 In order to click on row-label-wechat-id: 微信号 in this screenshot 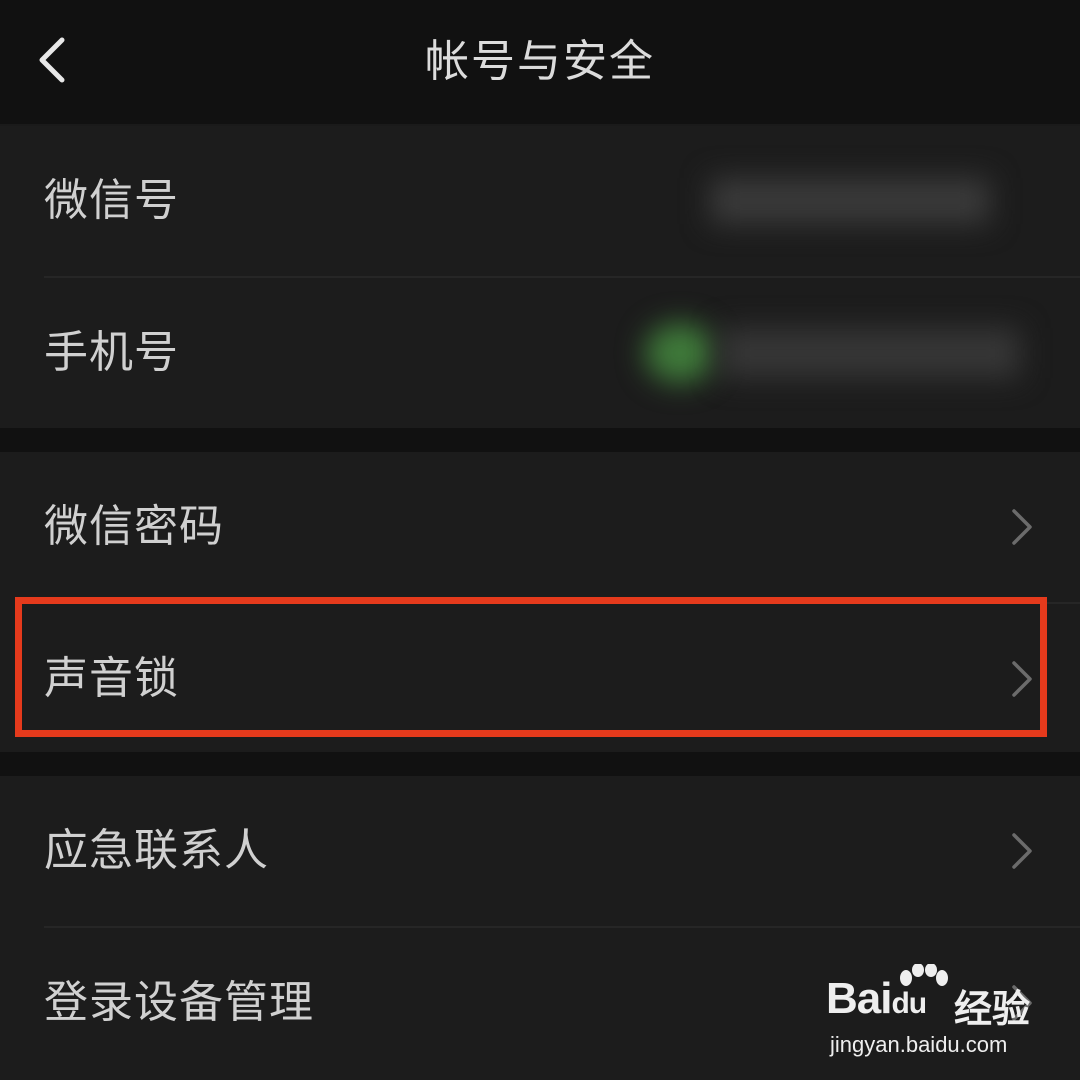, I will do `click(111, 200)`.